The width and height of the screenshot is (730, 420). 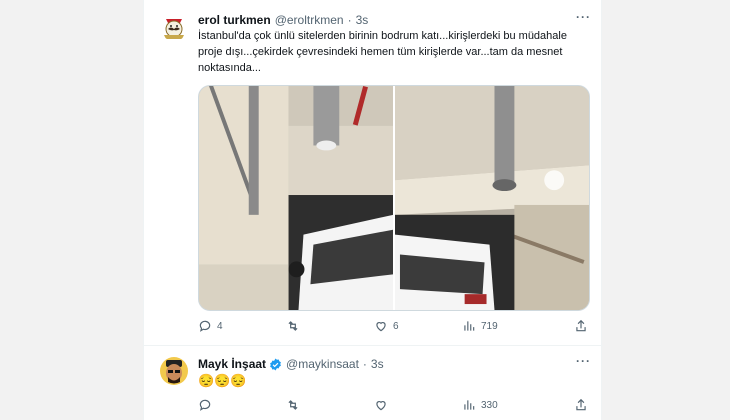 I want to click on view-count: 719, so click(x=489, y=326).